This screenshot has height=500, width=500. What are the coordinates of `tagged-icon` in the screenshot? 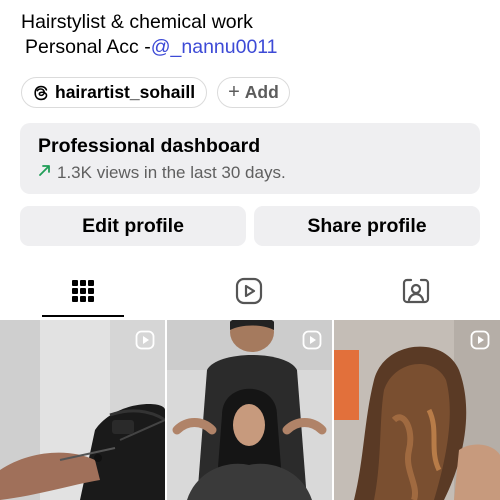 It's located at (416, 293).